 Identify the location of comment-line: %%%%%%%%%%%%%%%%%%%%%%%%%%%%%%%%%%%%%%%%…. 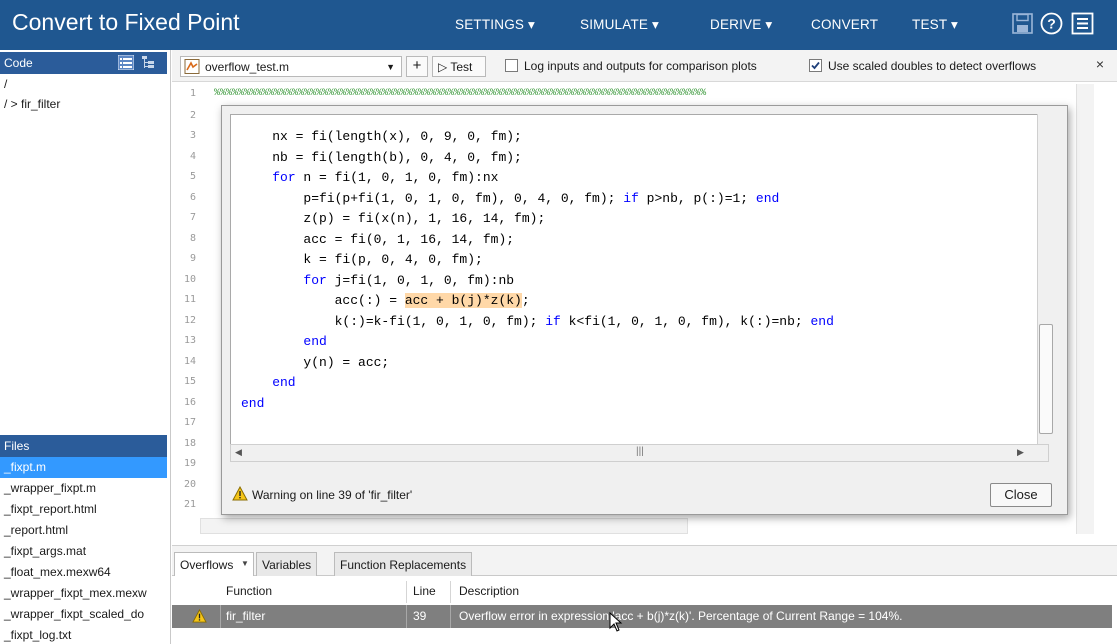
(460, 93).